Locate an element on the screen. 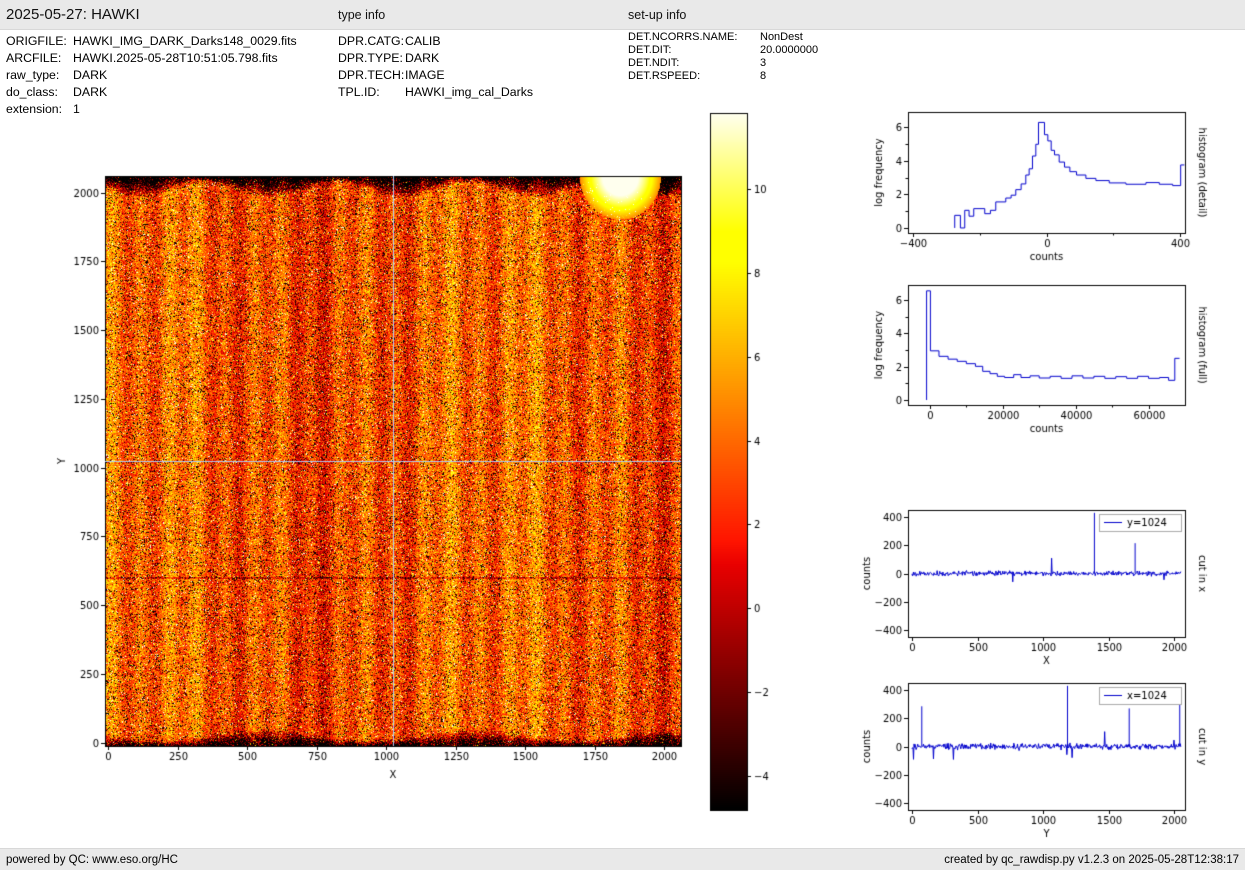 This screenshot has height=870, width=1245. metadata-value: HAWKI_IMG_DARK_Darks148_0029.fits is located at coordinates (185, 41).